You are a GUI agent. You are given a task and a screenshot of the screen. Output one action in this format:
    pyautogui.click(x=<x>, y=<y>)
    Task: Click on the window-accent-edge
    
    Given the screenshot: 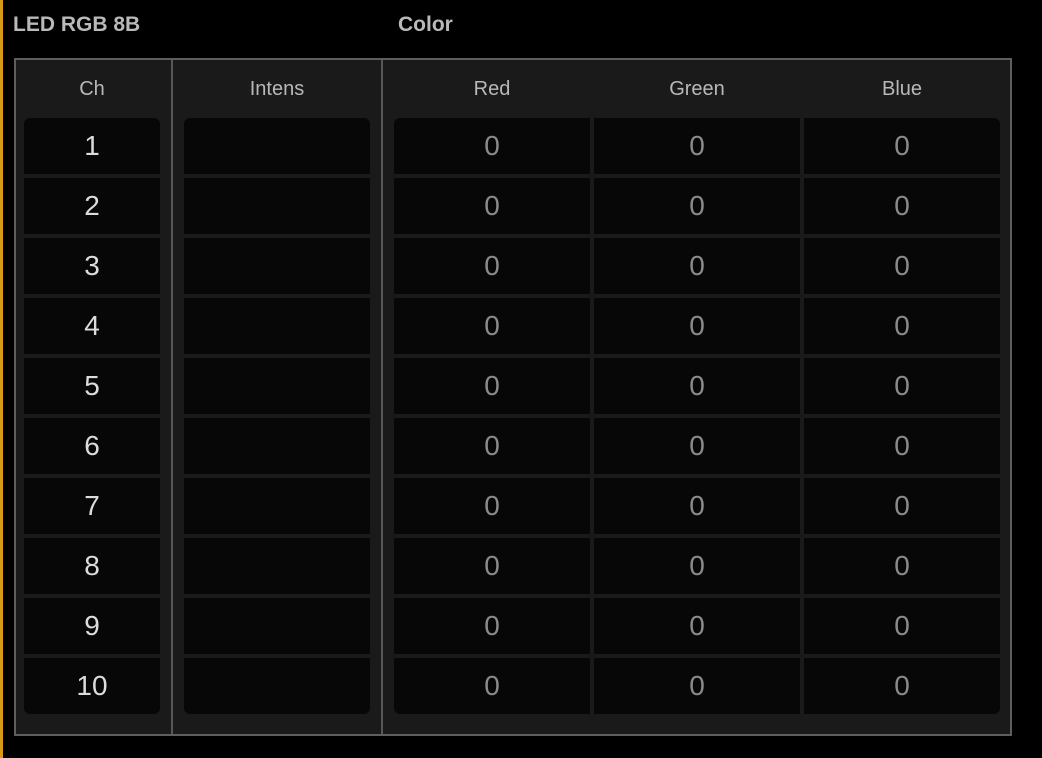 What is the action you would take?
    pyautogui.click(x=1, y=379)
    